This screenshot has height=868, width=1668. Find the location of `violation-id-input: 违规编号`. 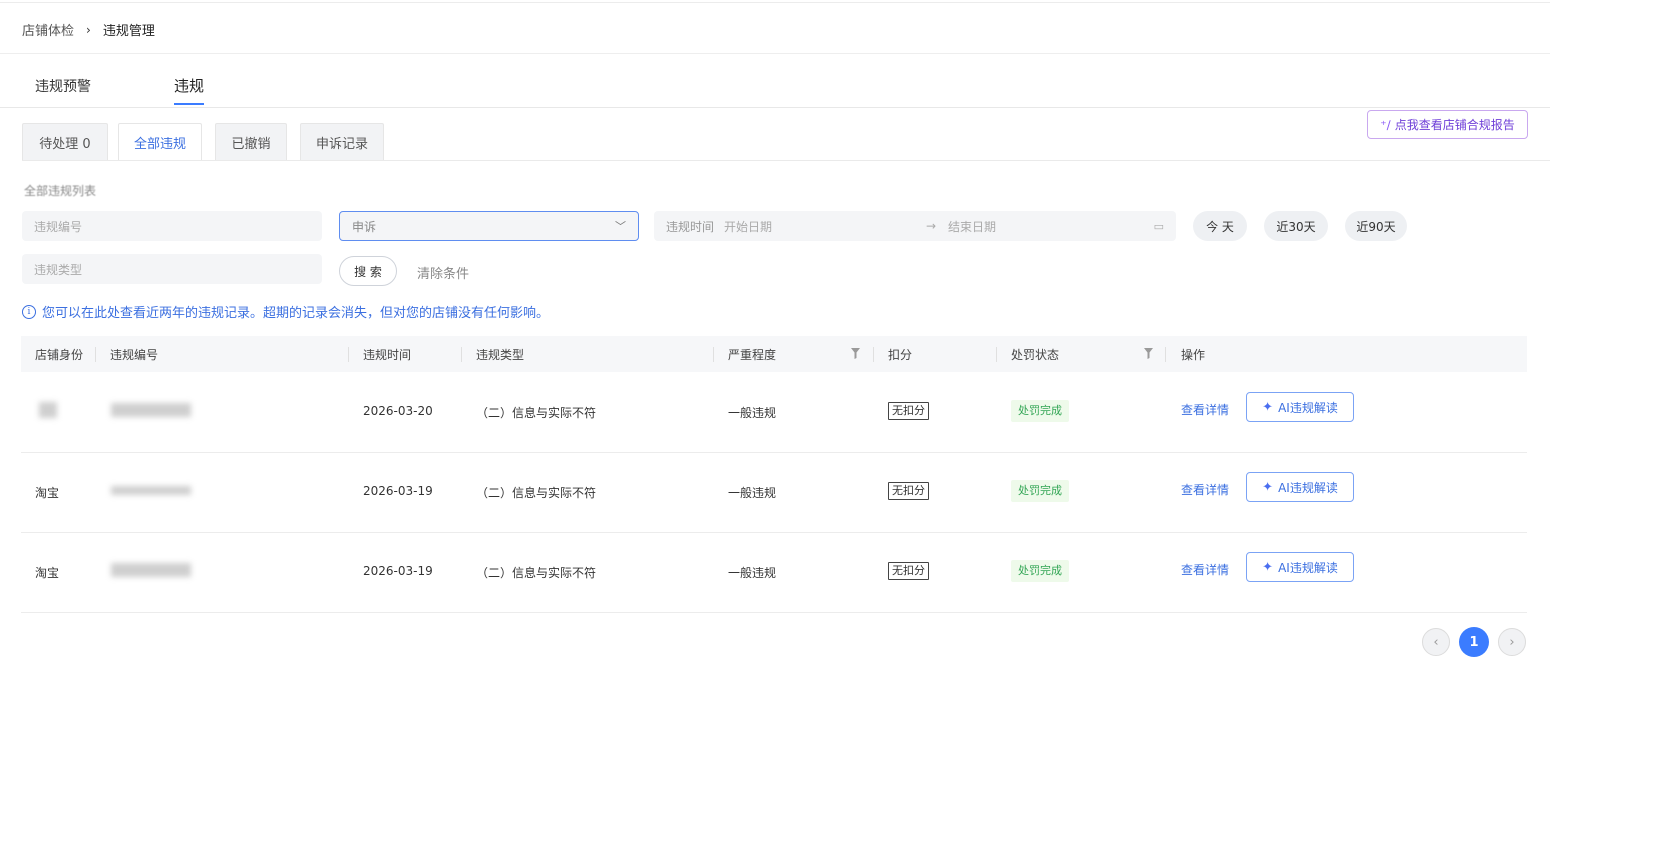

violation-id-input: 违规编号 is located at coordinates (172, 226).